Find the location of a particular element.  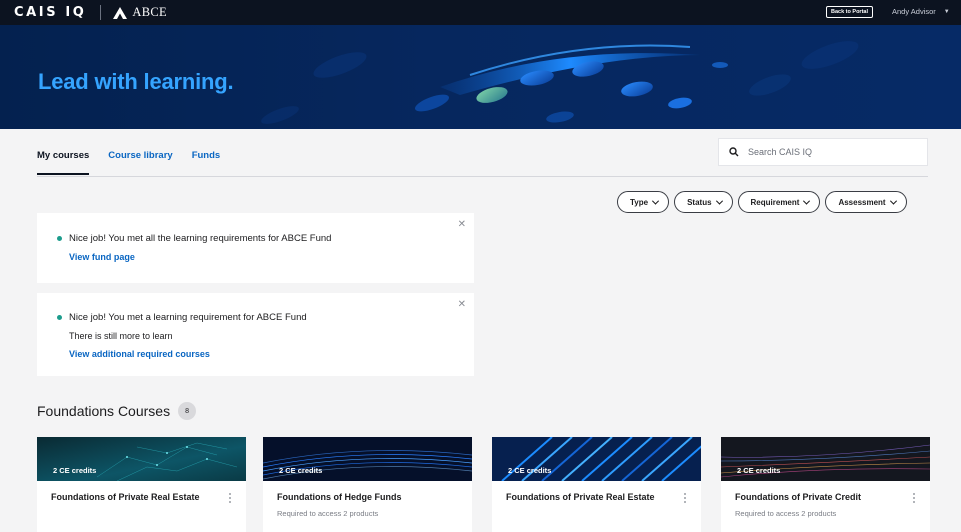

user-name: Andy Advisor is located at coordinates (914, 11).